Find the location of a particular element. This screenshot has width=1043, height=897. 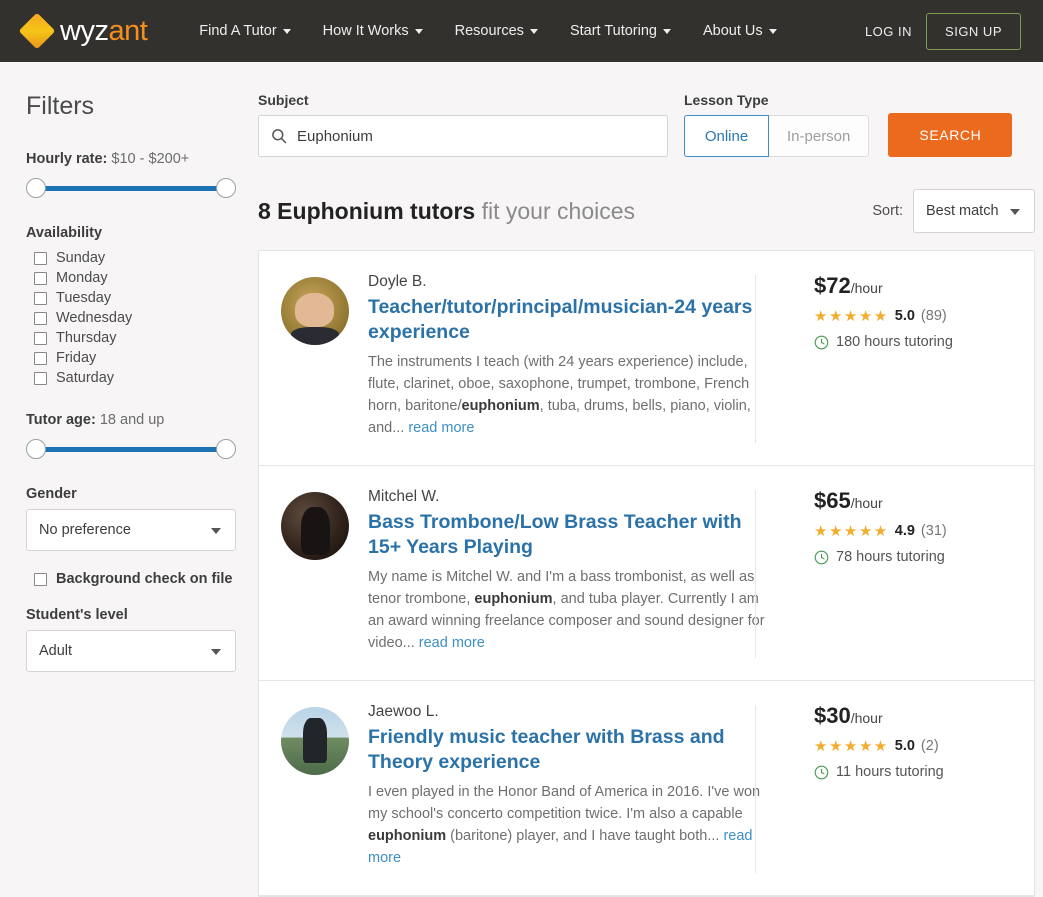

nav-item-about-us: About Us is located at coordinates (740, 31).